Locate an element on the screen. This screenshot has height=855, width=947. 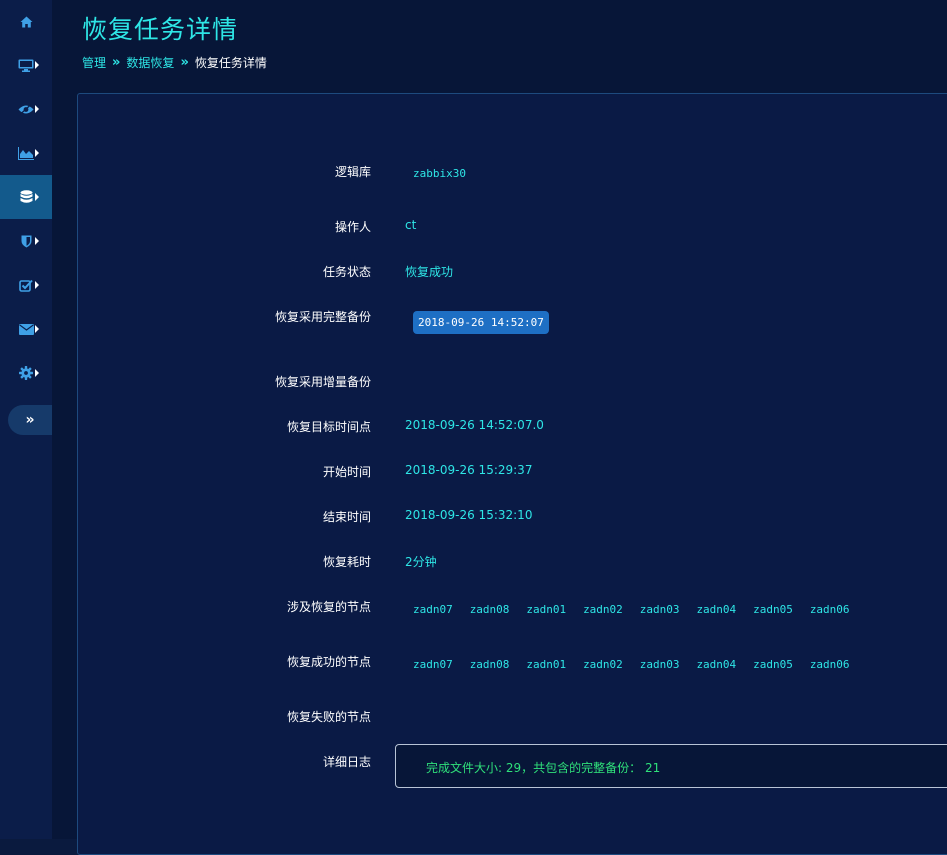
detail-label: 任务状态 is located at coordinates (346, 272).